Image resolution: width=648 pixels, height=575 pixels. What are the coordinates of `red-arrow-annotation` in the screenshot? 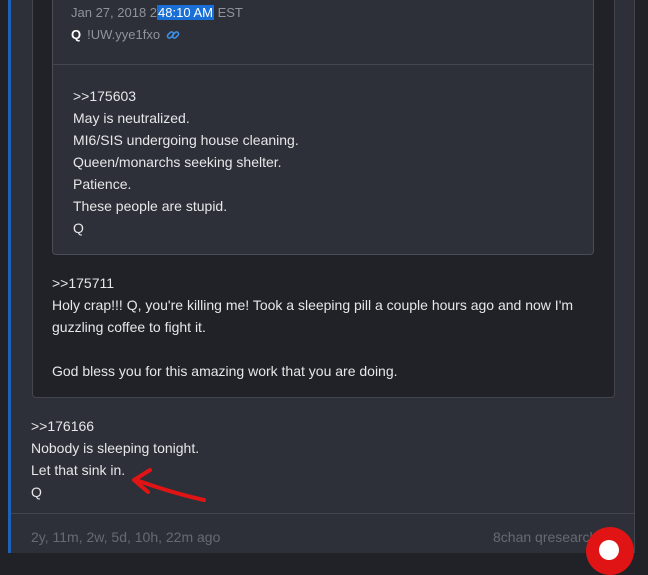 It's located at (169, 485).